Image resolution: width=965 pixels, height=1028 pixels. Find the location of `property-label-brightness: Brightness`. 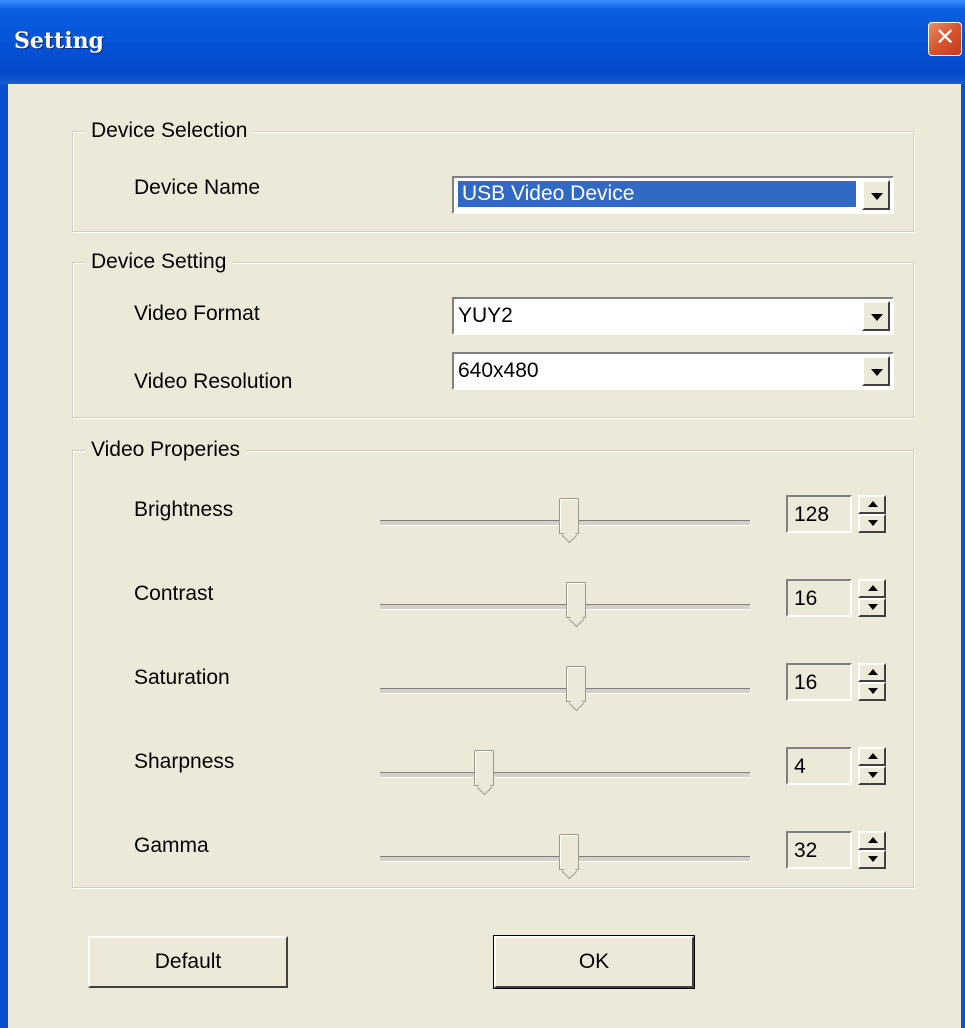

property-label-brightness: Brightness is located at coordinates (184, 509).